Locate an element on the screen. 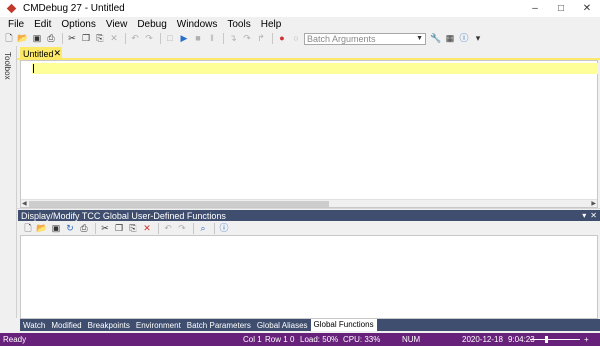 Image resolution: width=600 pixels, height=346 pixels. batch-arguments-combo: Batch Arguments ▼ is located at coordinates (365, 38).